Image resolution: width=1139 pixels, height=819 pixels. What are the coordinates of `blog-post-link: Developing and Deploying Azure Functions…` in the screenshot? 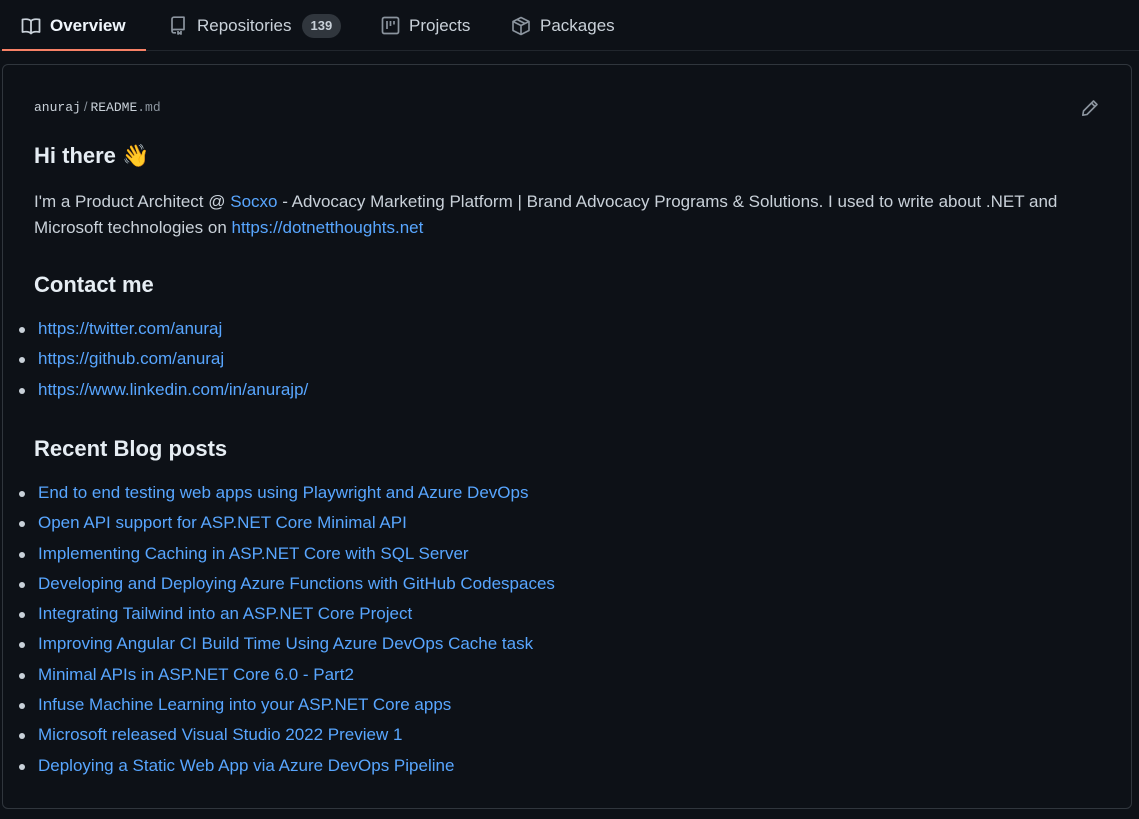 It's located at (296, 583).